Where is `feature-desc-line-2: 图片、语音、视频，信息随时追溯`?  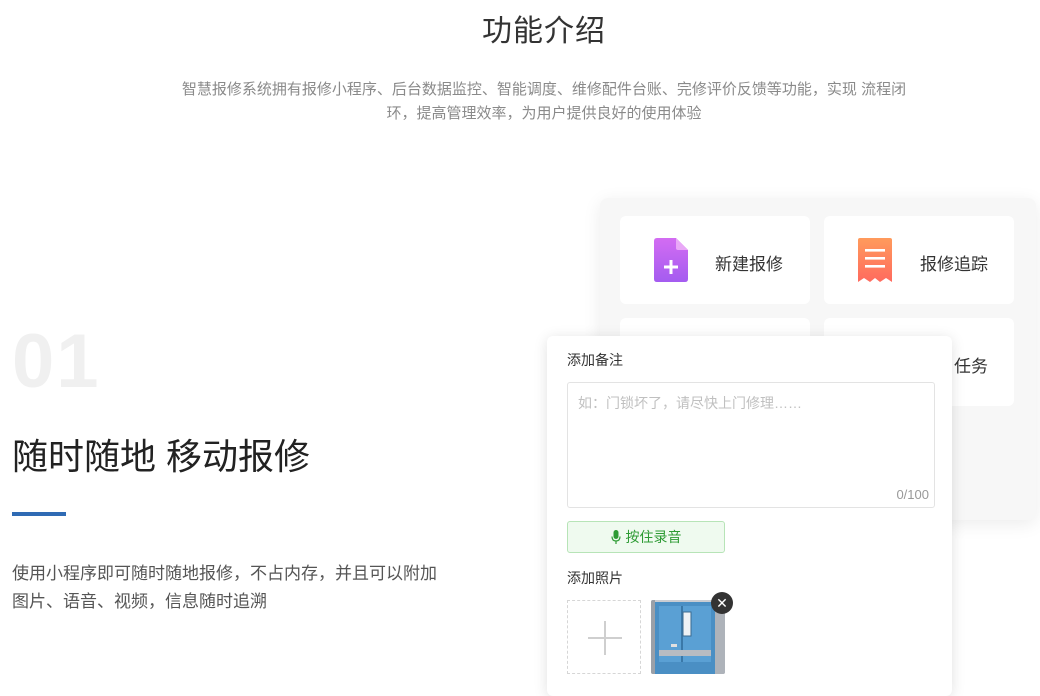
feature-desc-line-2: 图片、语音、视频，信息随时追溯 is located at coordinates (139, 601).